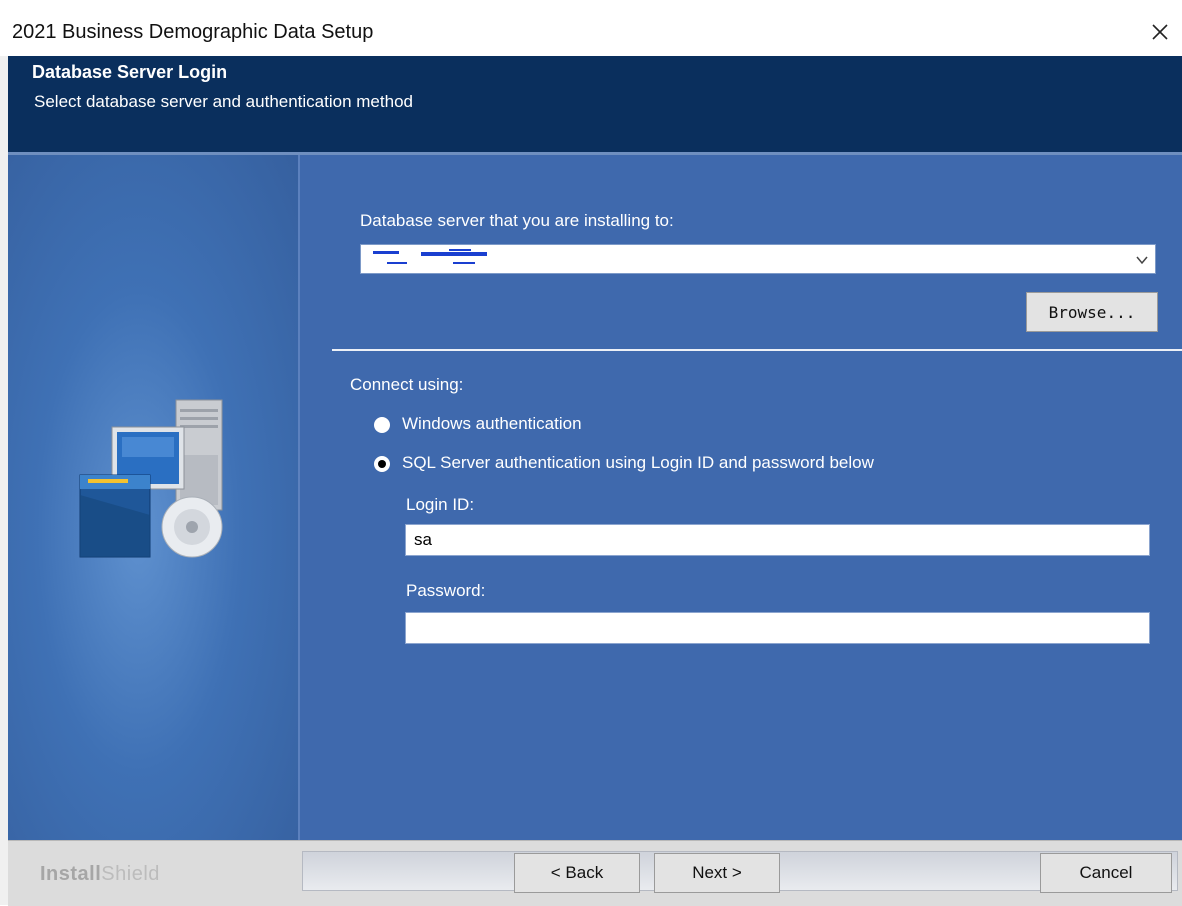  I want to click on radio-sql-auth, so click(382, 464).